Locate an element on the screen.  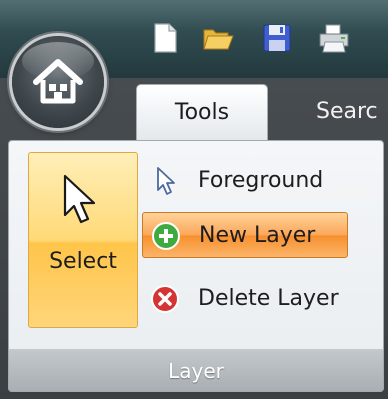
delete-layer-button: Delete Layer is located at coordinates (256, 299).